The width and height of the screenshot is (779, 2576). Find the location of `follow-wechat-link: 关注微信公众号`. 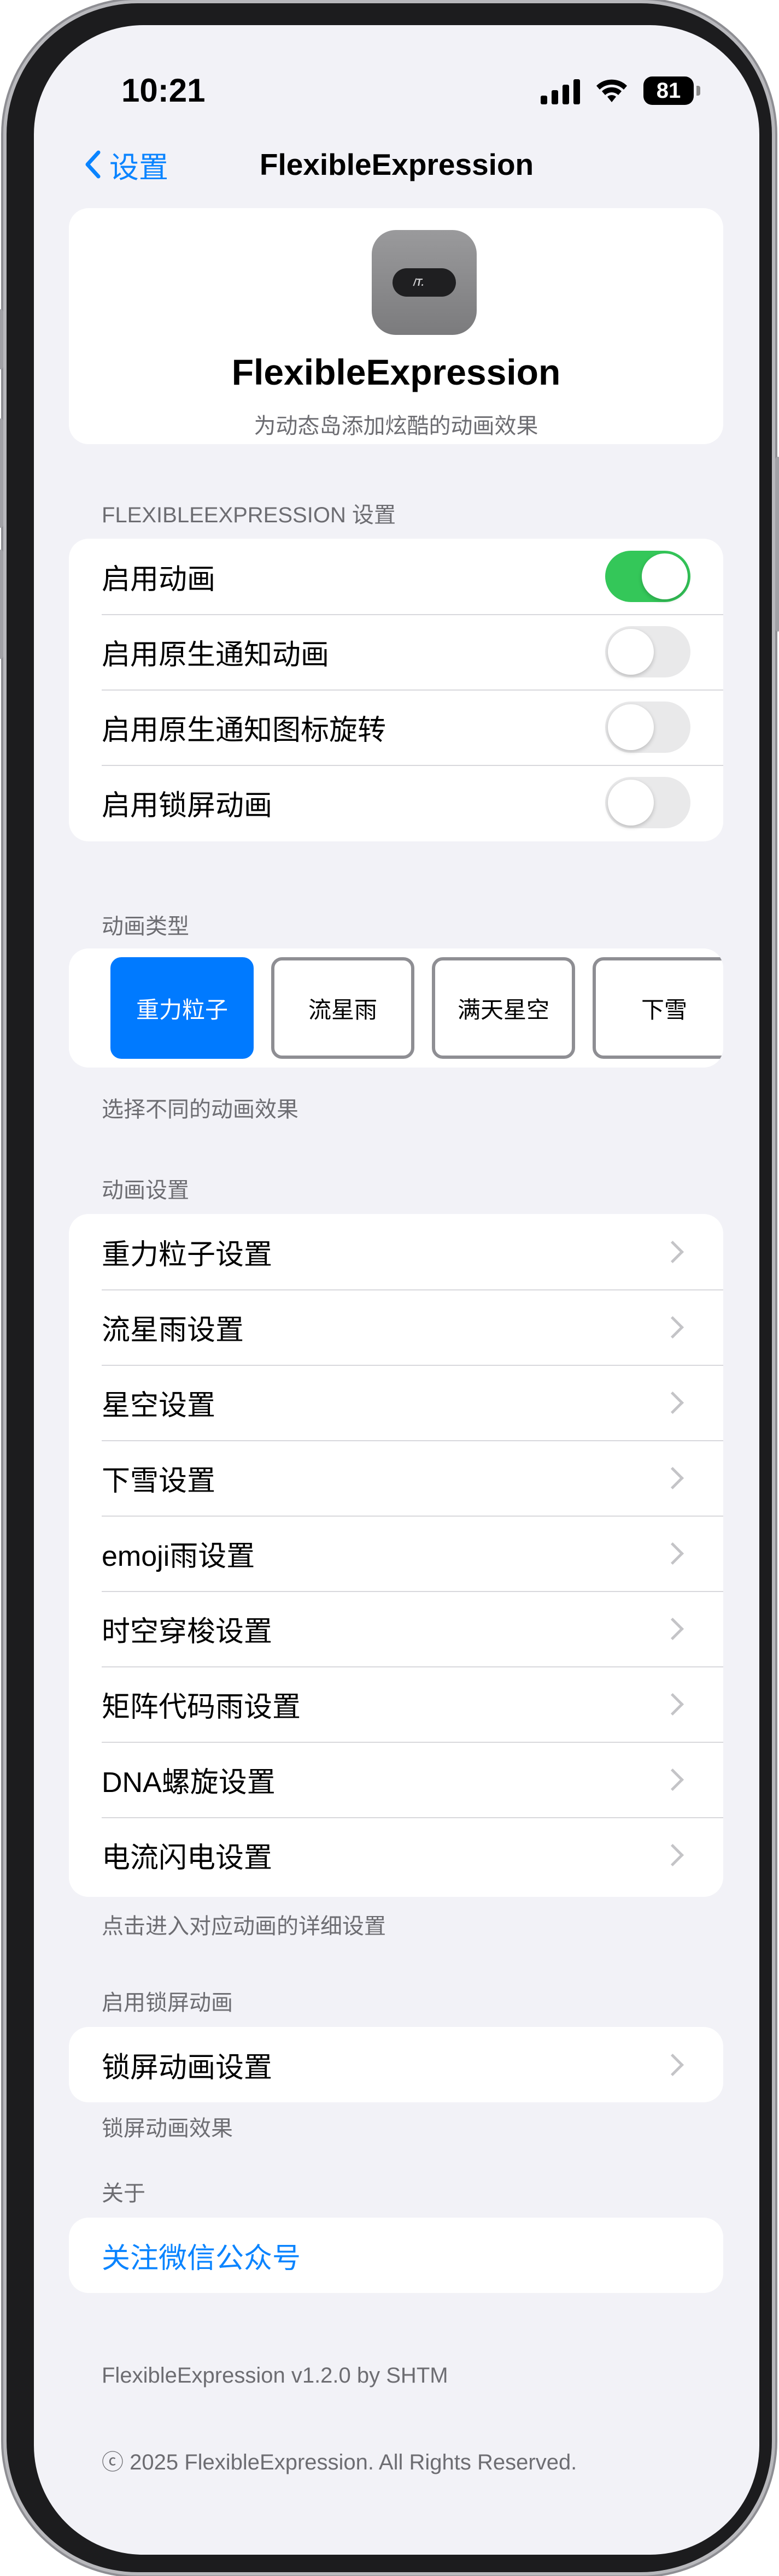

follow-wechat-link: 关注微信公众号 is located at coordinates (396, 2255).